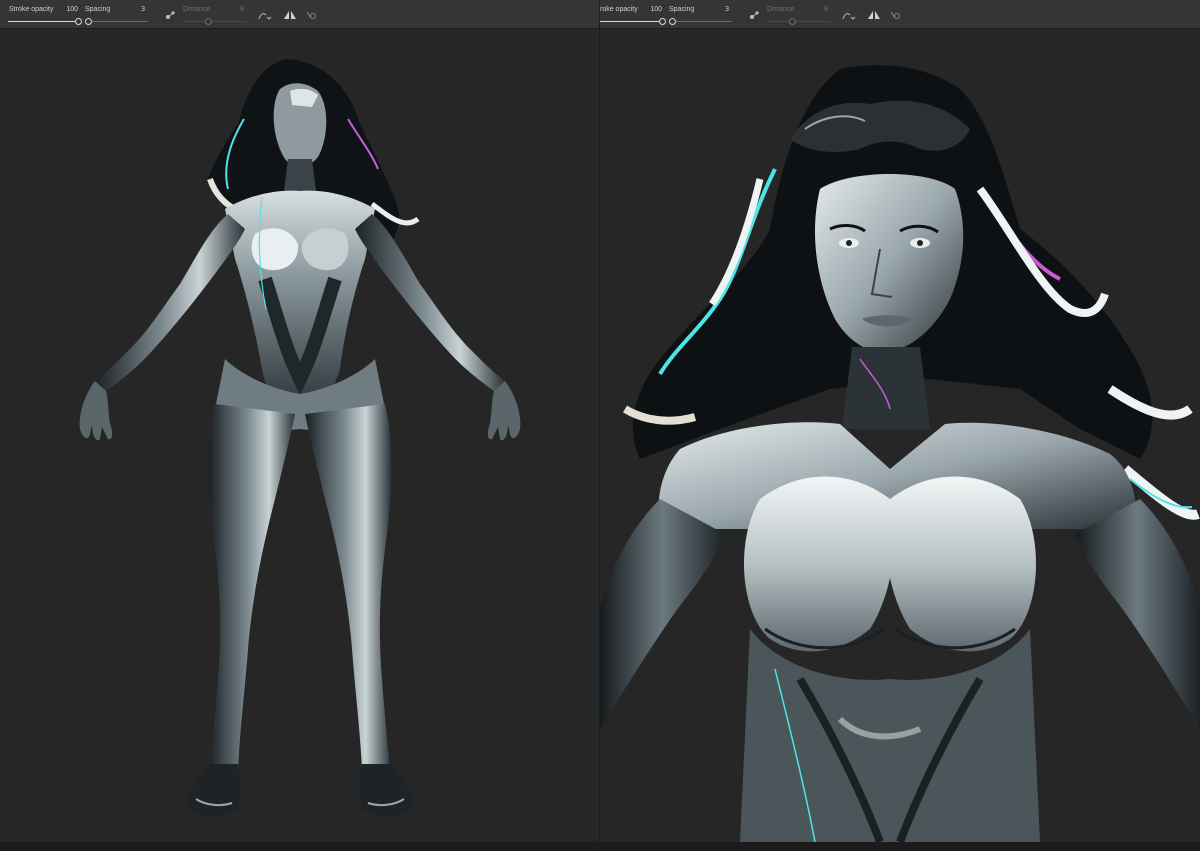 This screenshot has width=1200, height=851. What do you see at coordinates (31, 9) in the screenshot?
I see `stroke-opacity-label: Stroke opacity` at bounding box center [31, 9].